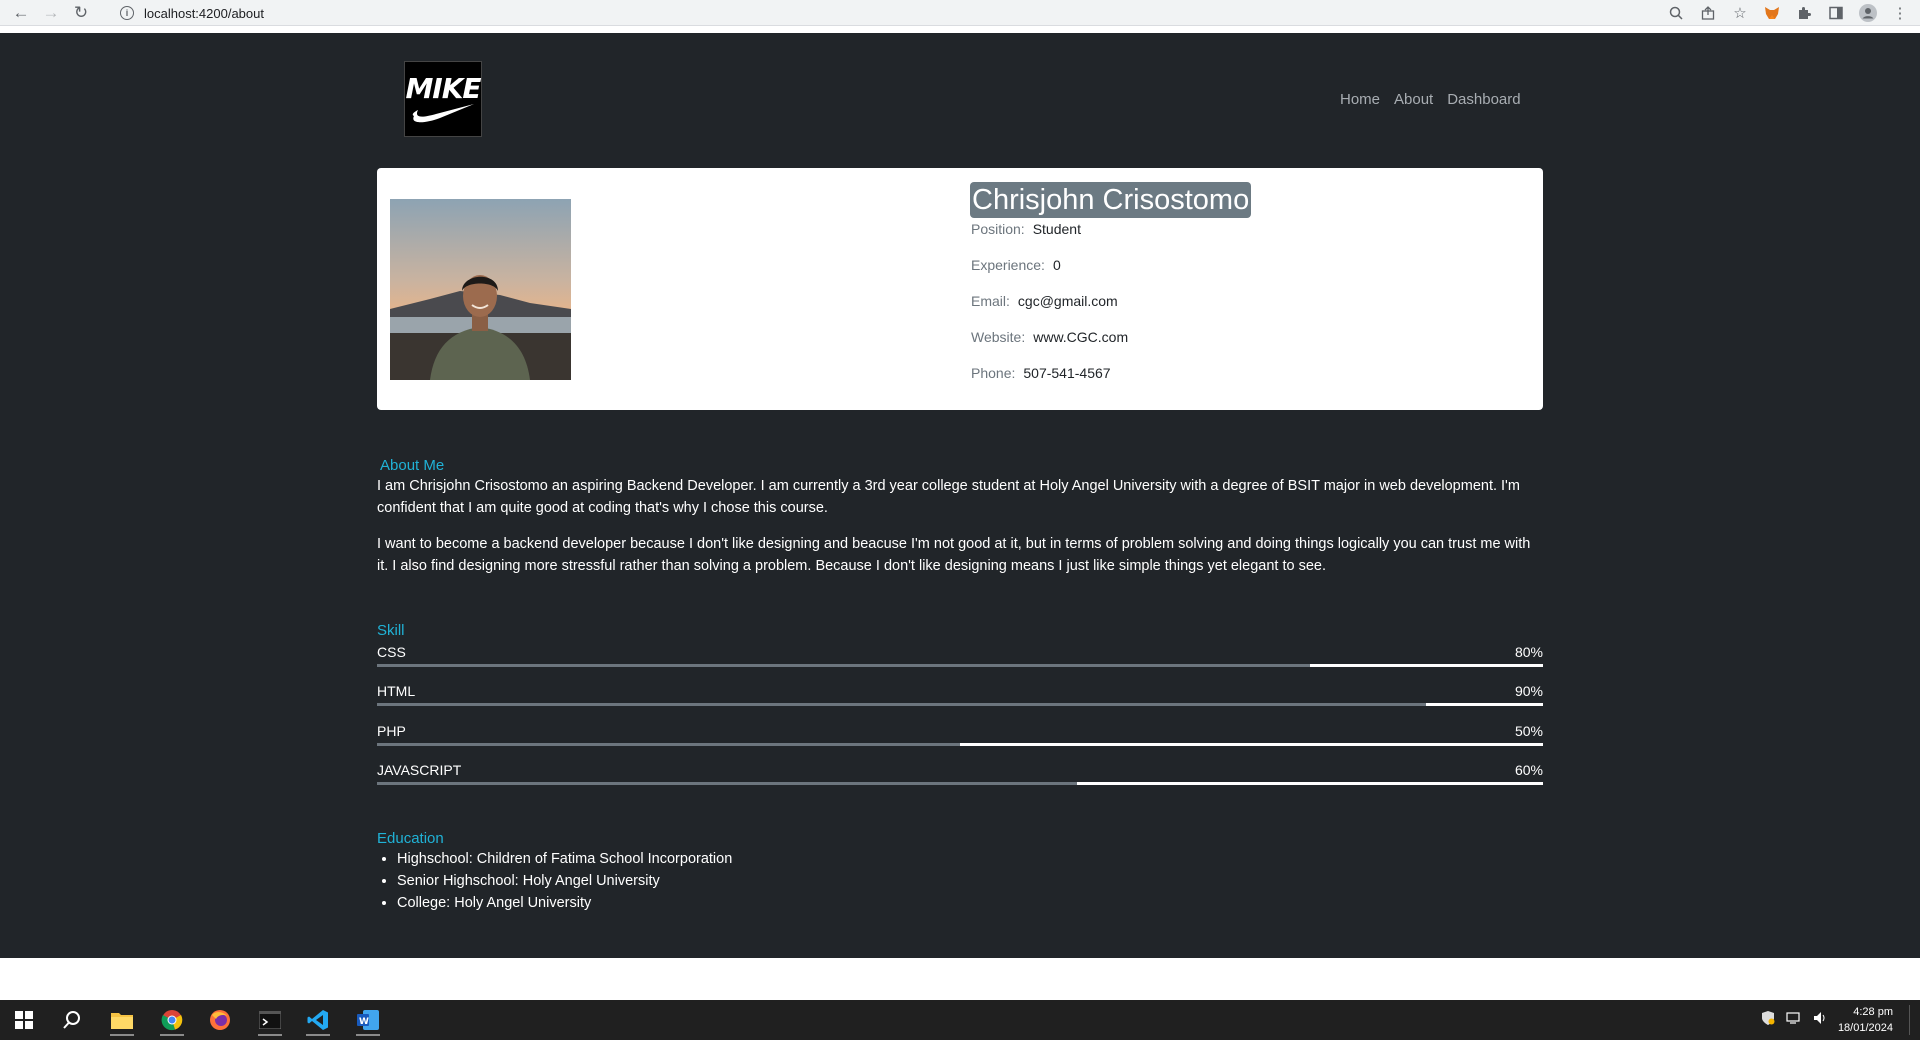  What do you see at coordinates (1483, 99) in the screenshot?
I see `nav-dashboard-link: Dashboard` at bounding box center [1483, 99].